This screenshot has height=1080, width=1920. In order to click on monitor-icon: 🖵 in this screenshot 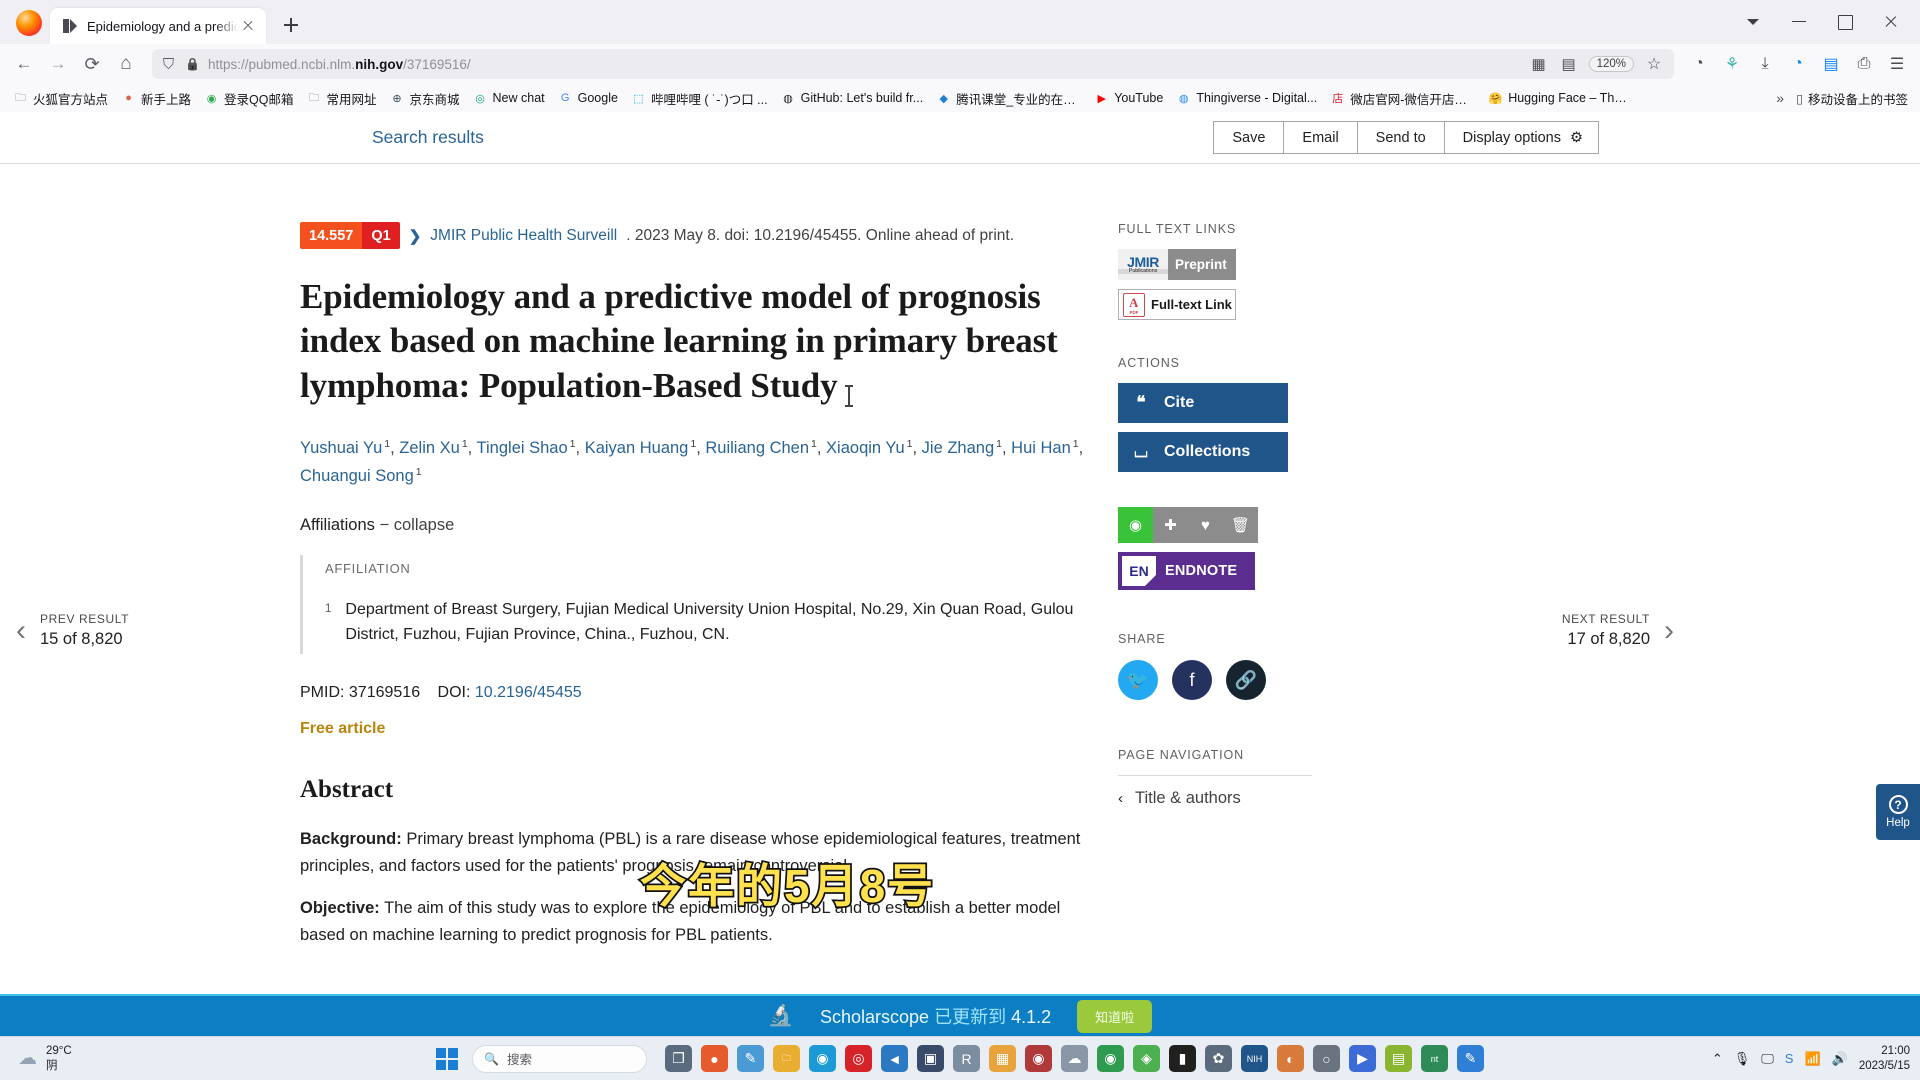, I will do `click(1767, 1059)`.